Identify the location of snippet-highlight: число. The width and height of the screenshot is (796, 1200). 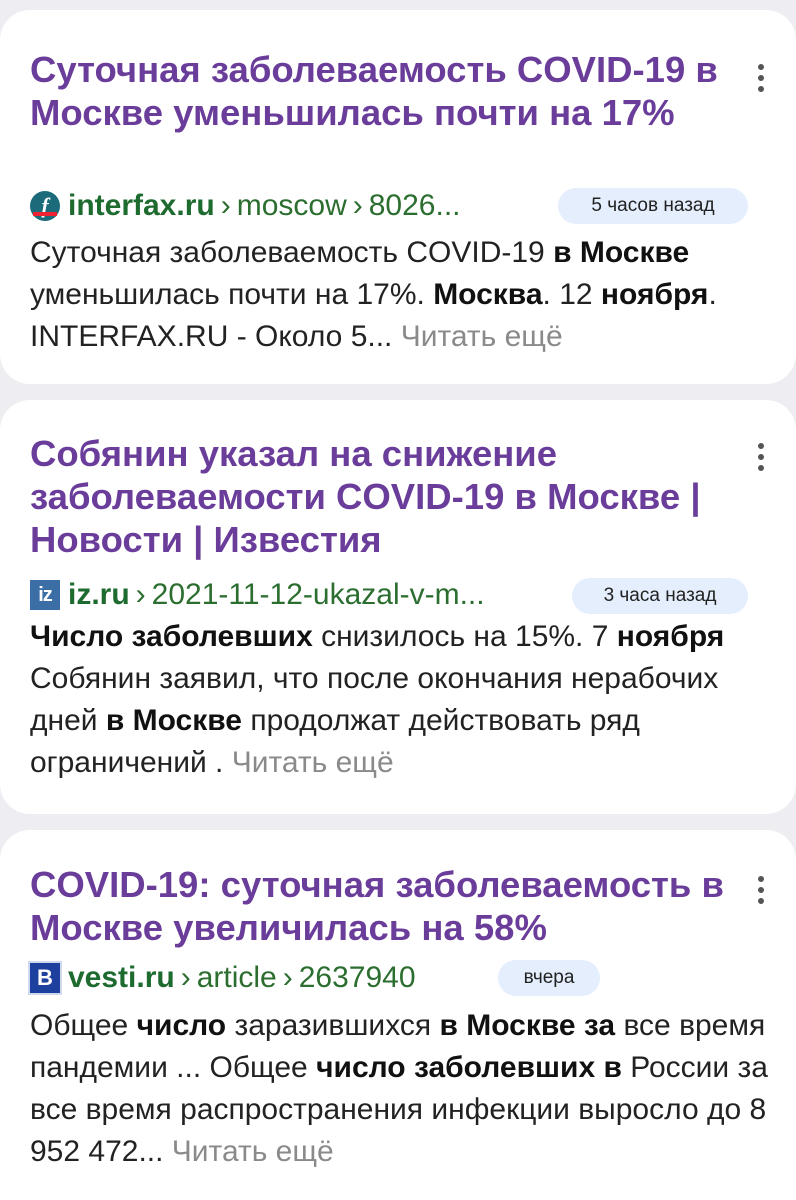
(181, 1025).